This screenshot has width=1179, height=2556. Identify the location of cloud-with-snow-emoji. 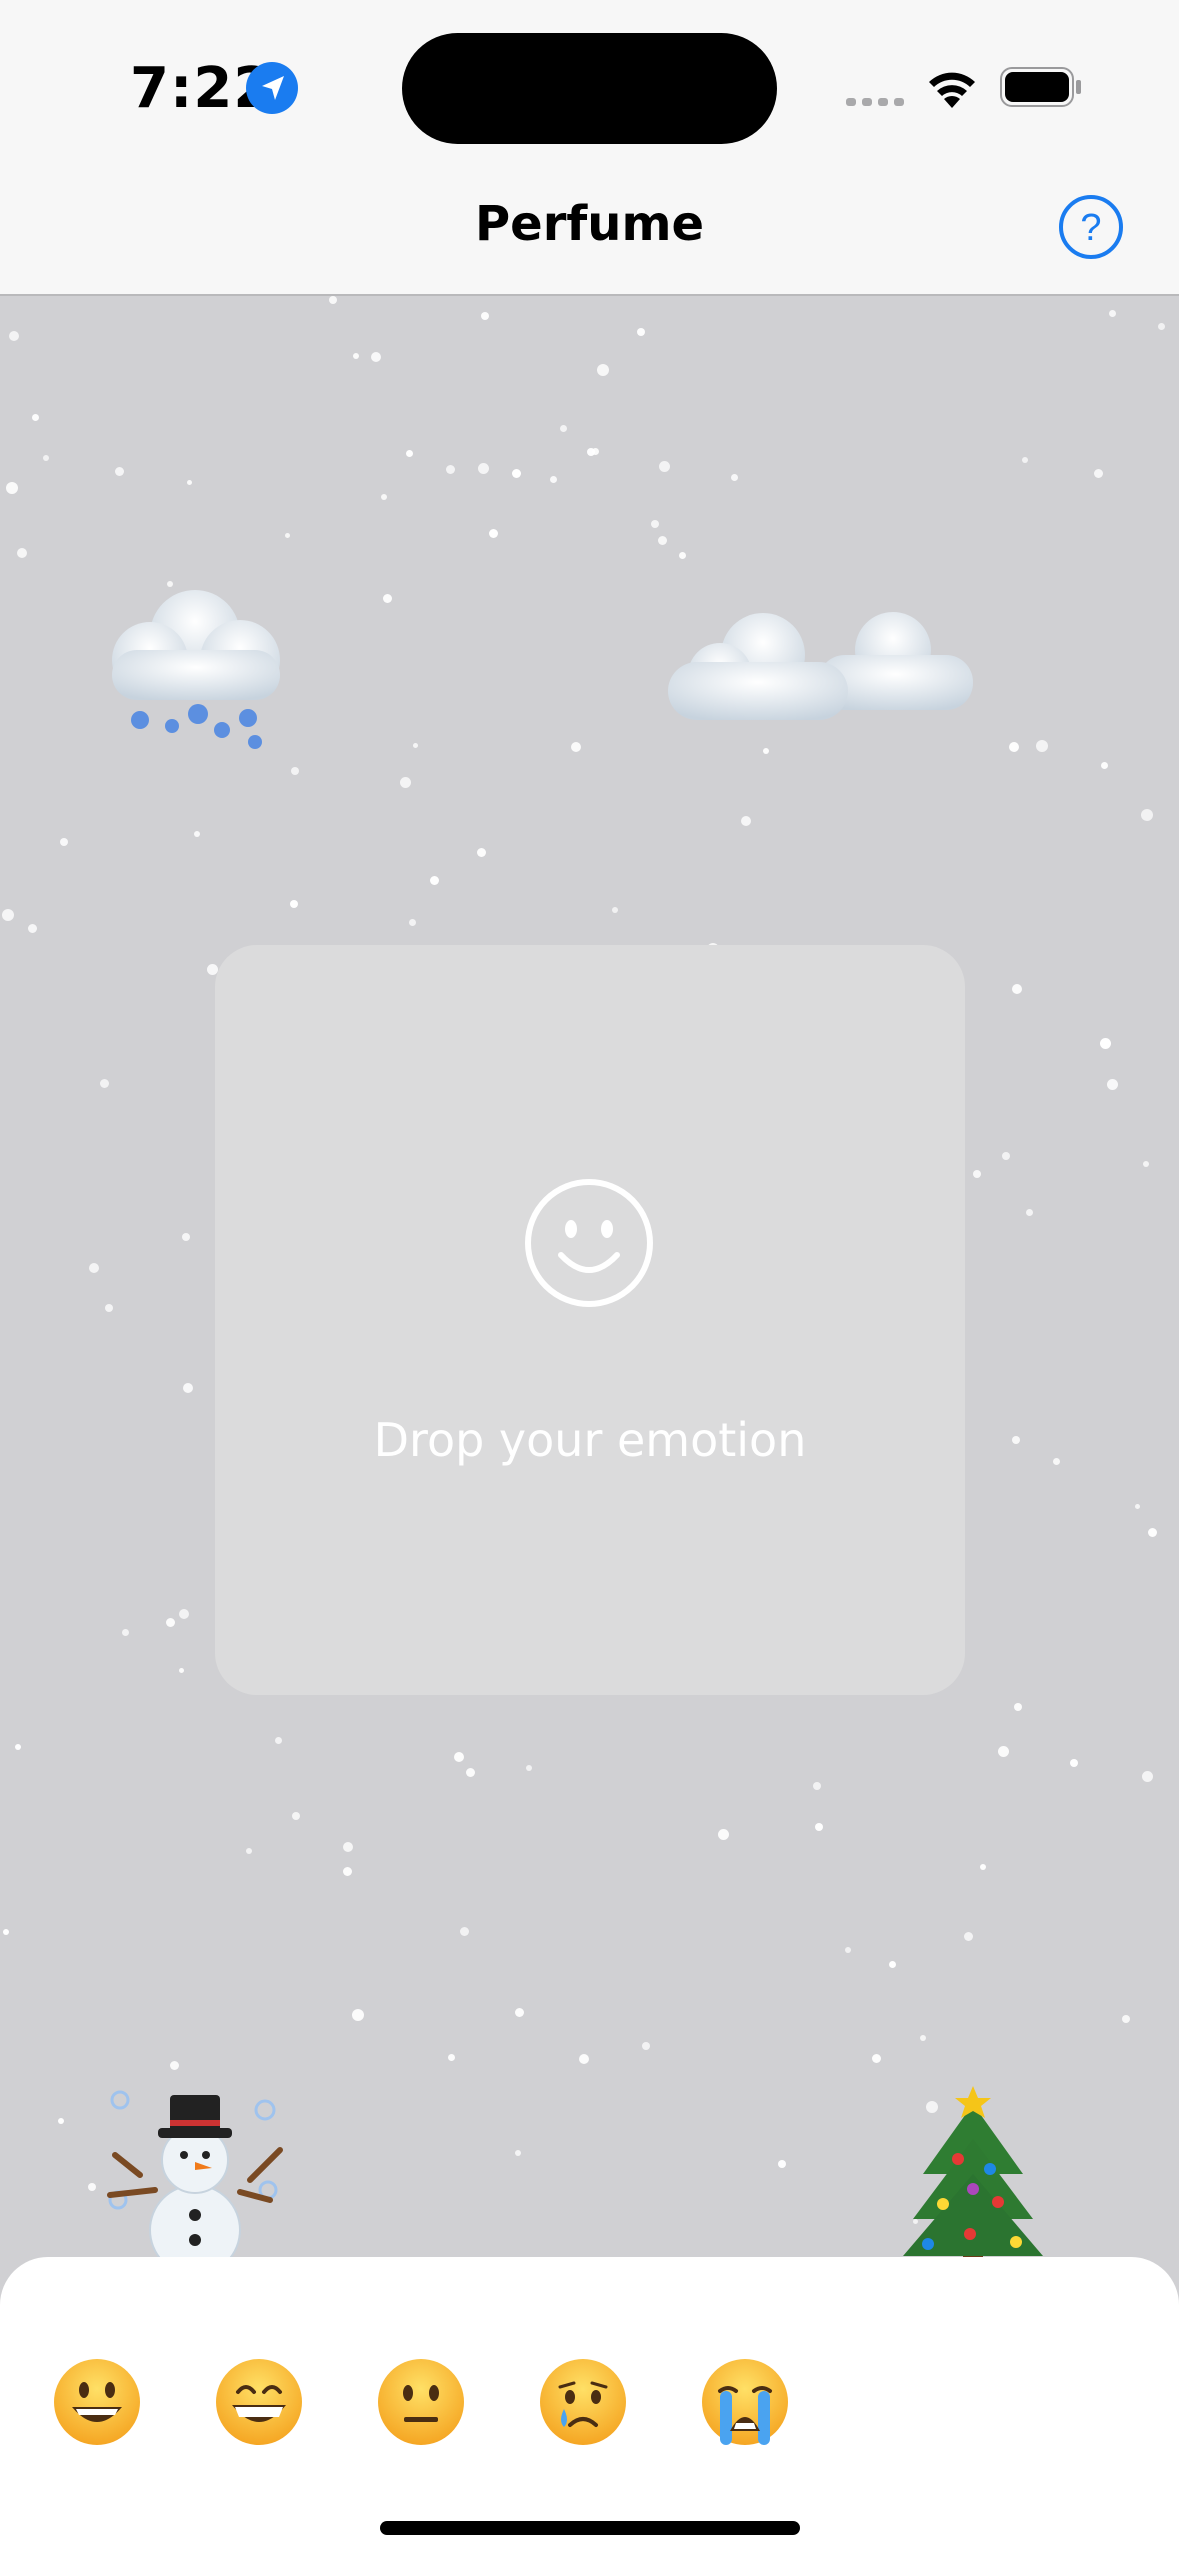
(196, 669).